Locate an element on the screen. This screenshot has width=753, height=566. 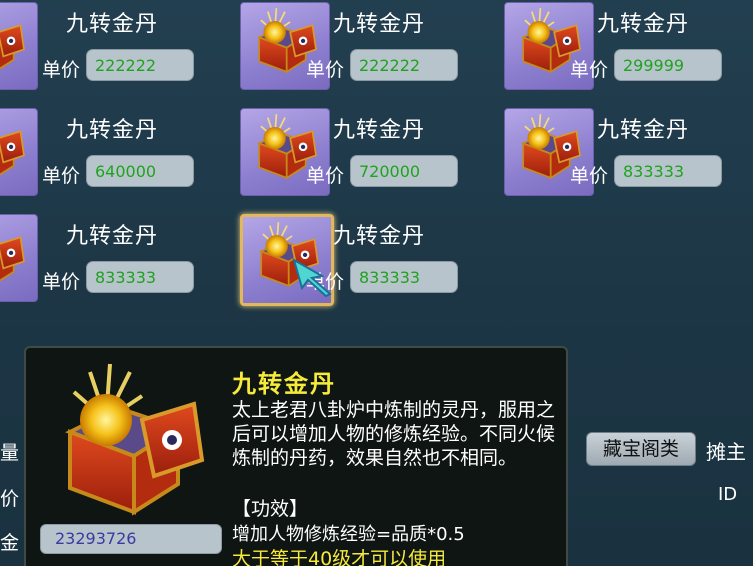
money-value: 23293726 is located at coordinates (96, 538).